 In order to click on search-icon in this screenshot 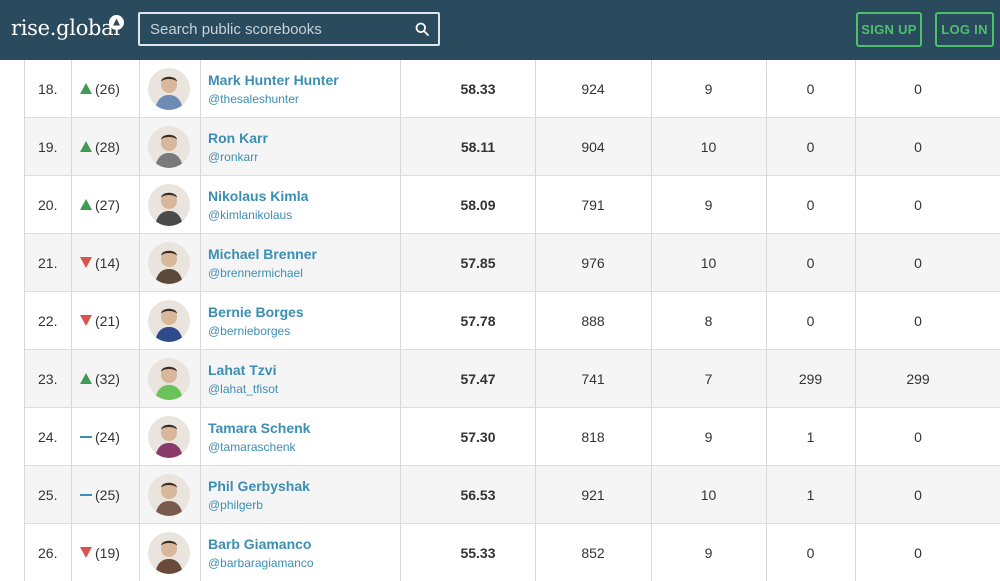, I will do `click(422, 29)`.